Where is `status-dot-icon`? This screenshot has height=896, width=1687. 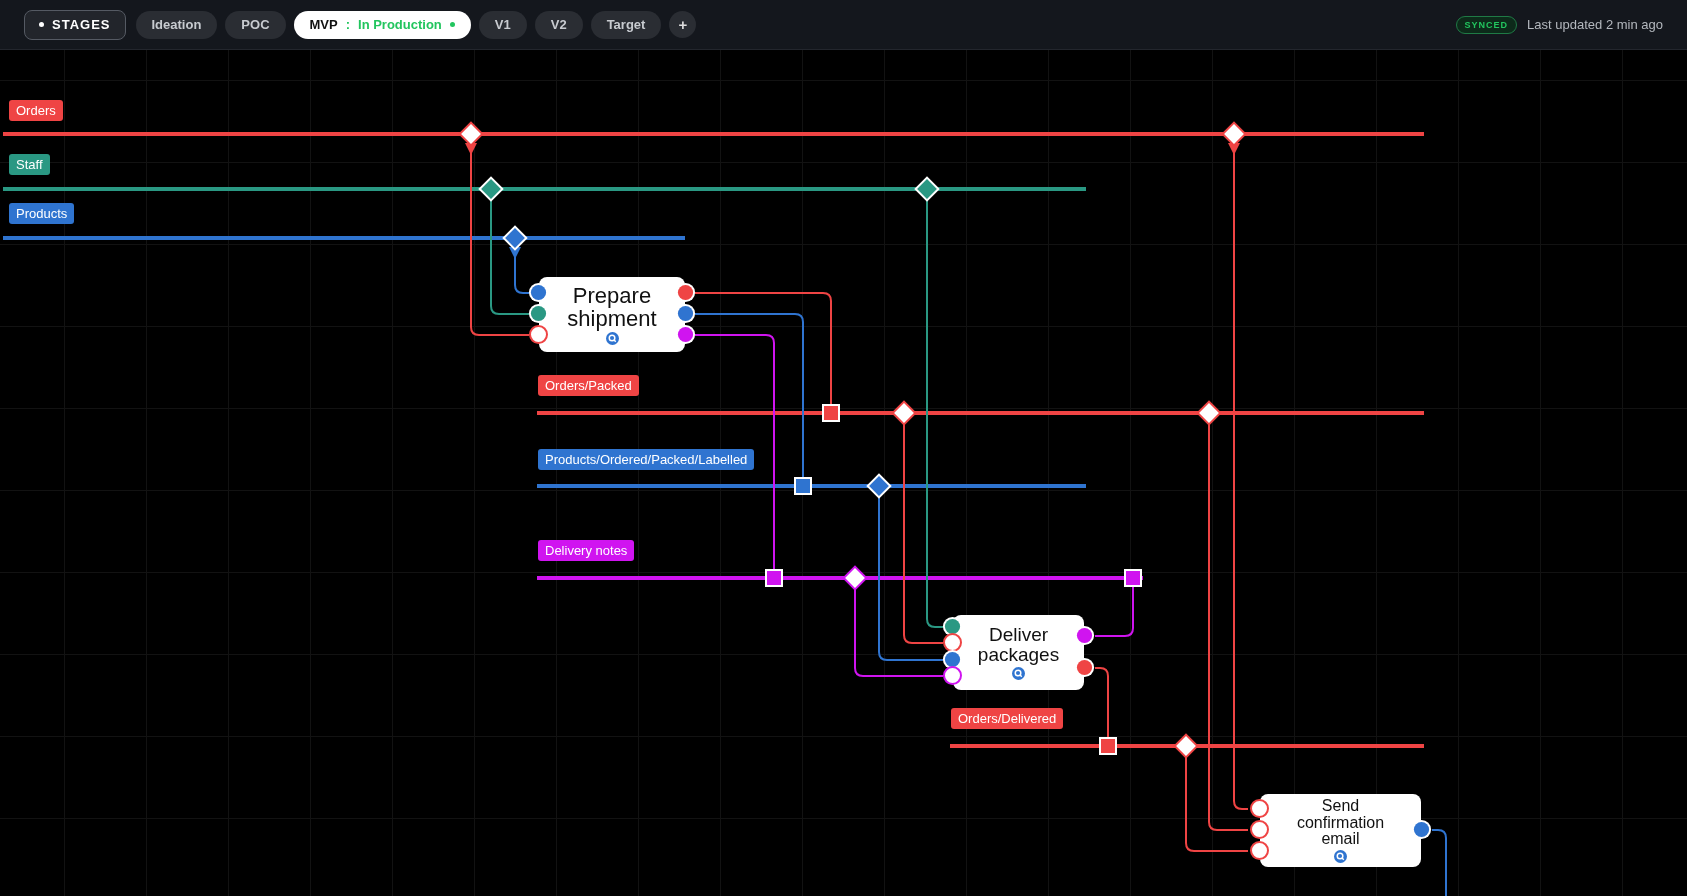
status-dot-icon is located at coordinates (452, 24).